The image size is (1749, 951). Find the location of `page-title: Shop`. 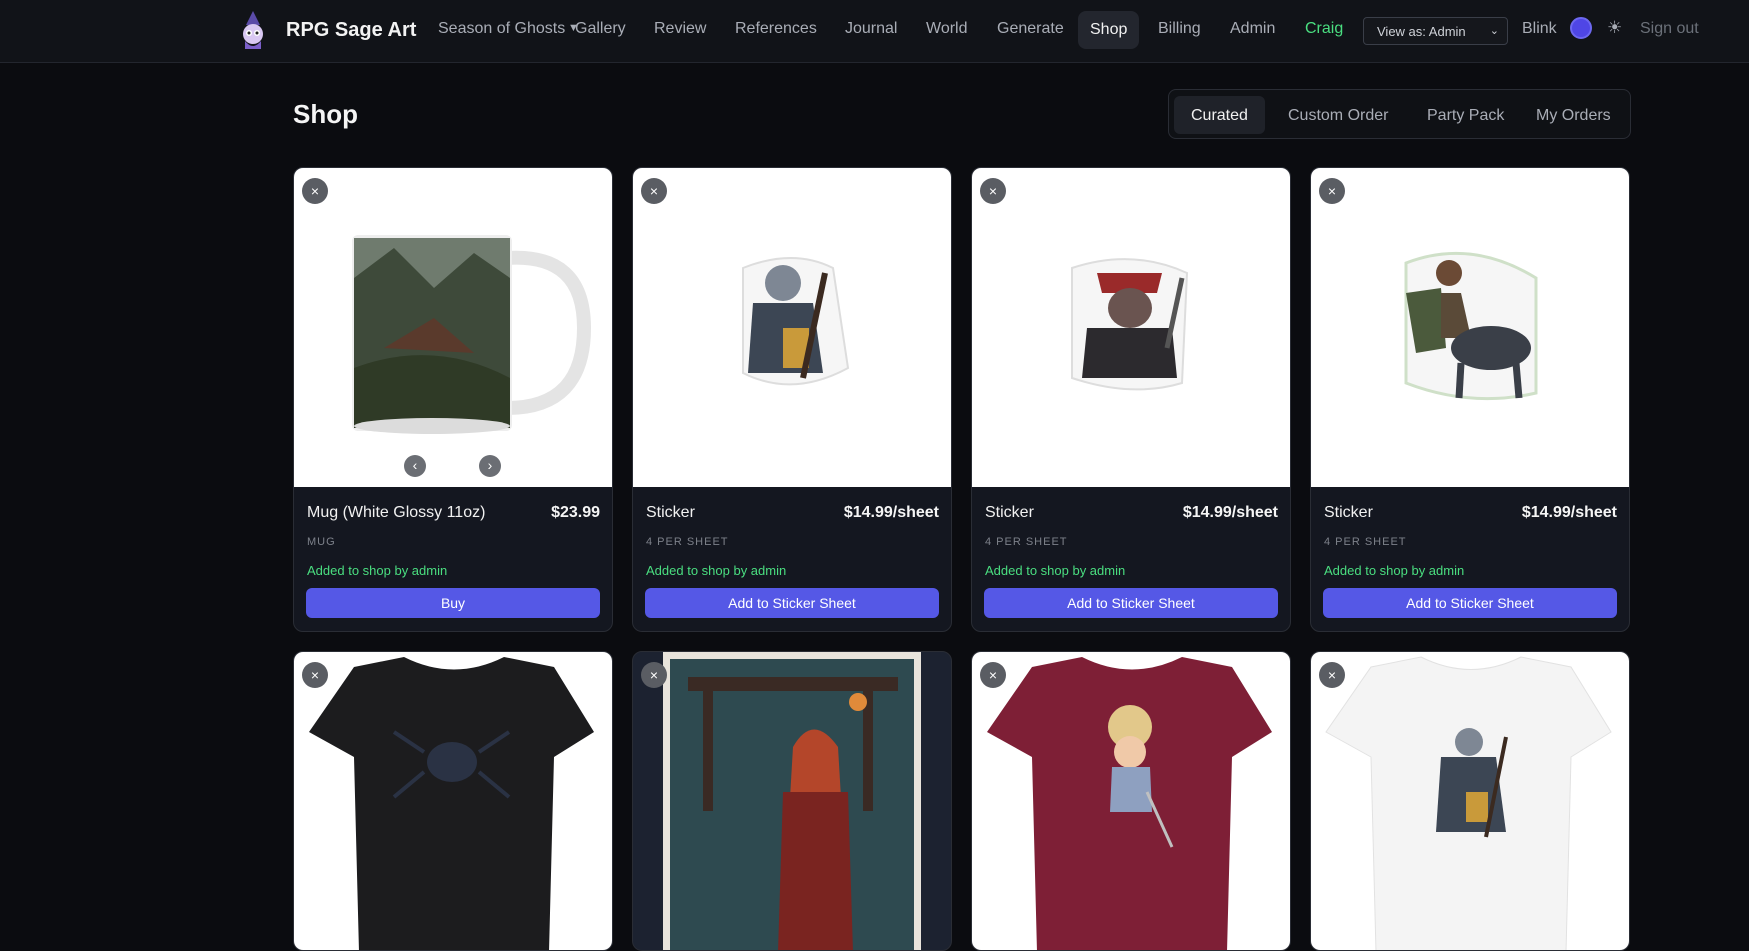

page-title: Shop is located at coordinates (325, 114).